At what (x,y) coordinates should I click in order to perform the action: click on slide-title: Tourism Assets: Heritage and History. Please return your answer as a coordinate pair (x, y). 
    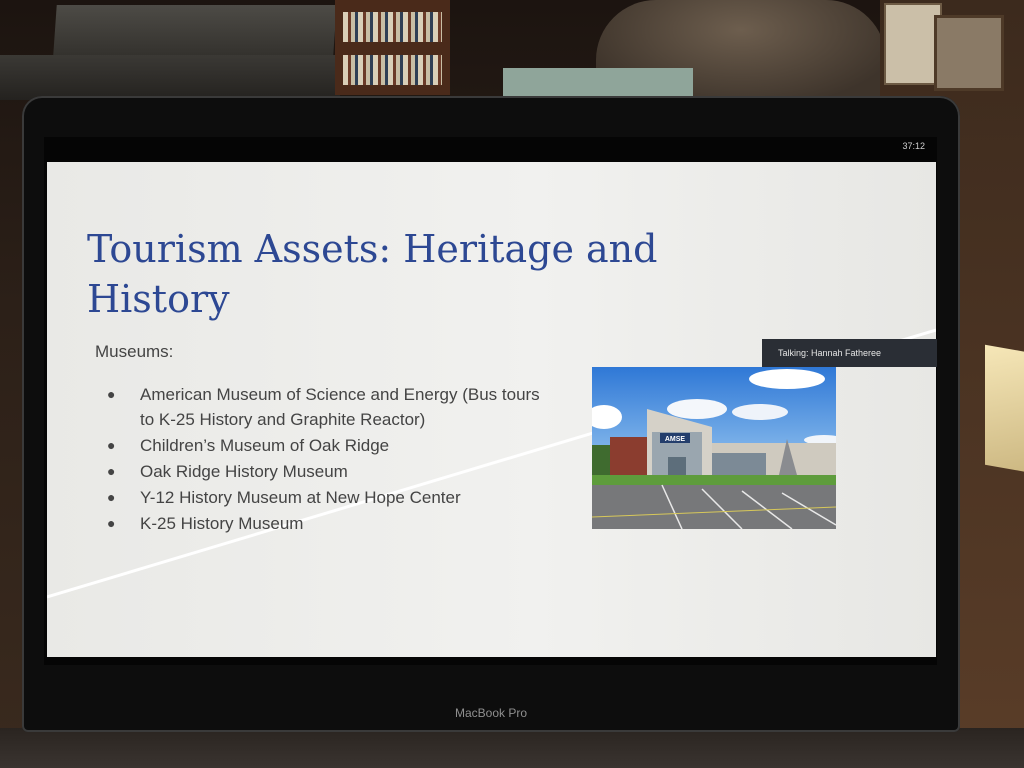
    Looking at the image, I should click on (372, 274).